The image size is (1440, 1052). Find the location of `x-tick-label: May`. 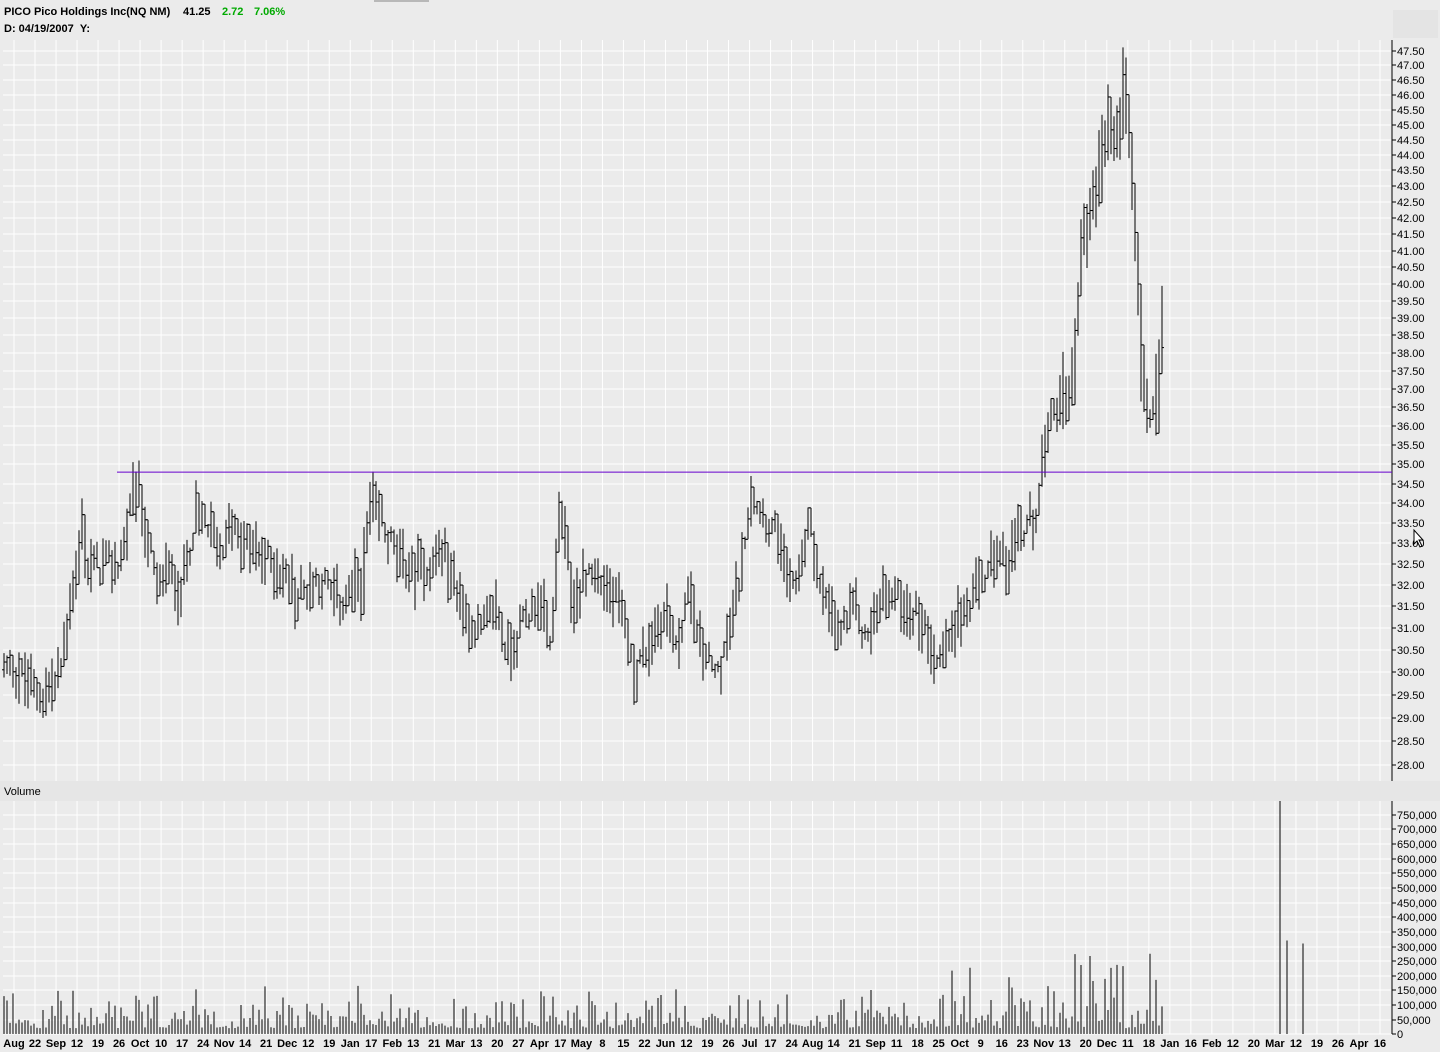

x-tick-label: May is located at coordinates (582, 1044).